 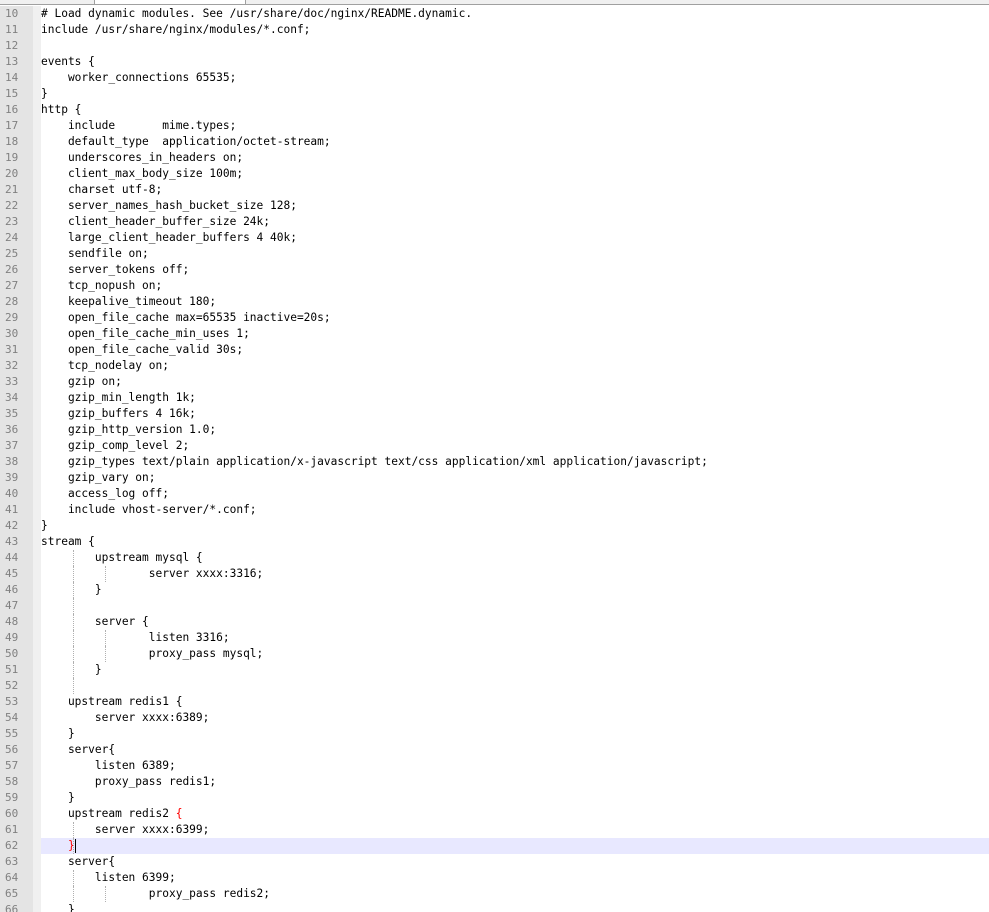 What do you see at coordinates (170, 2) in the screenshot?
I see `active-tab` at bounding box center [170, 2].